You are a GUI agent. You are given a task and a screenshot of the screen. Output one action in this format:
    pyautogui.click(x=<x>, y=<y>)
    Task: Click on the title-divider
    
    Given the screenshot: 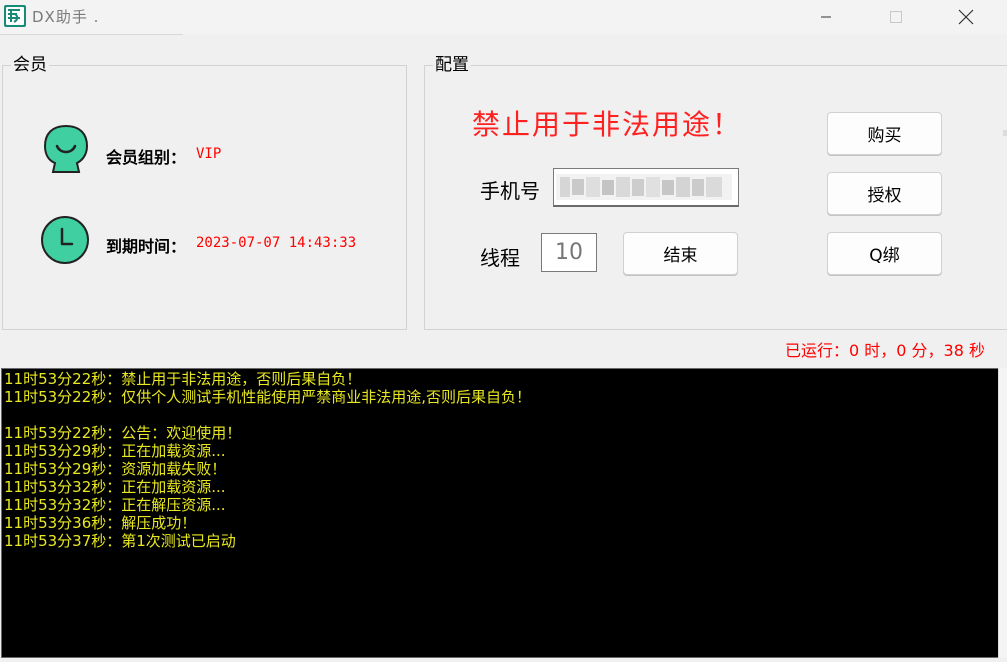 What is the action you would take?
    pyautogui.click(x=91, y=34)
    